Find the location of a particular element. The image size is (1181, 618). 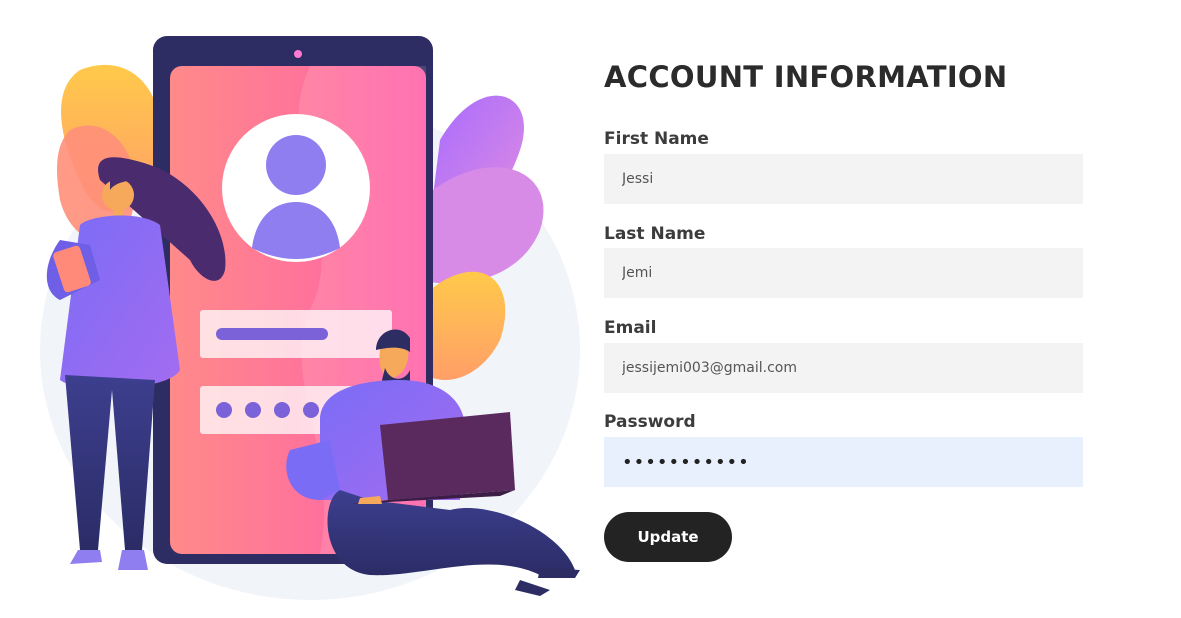

first-name-label: First Name is located at coordinates (656, 139).